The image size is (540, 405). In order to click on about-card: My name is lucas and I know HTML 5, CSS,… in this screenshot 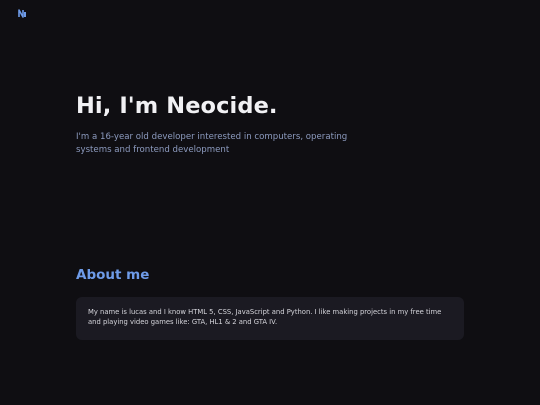, I will do `click(270, 318)`.